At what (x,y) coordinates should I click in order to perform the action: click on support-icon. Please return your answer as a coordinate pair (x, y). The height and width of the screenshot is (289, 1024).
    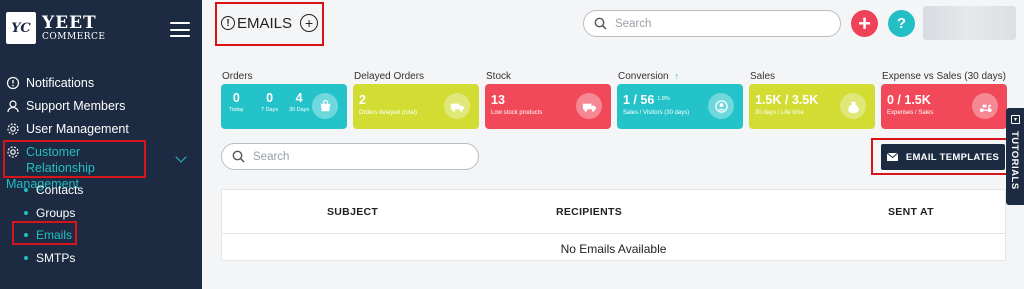
    Looking at the image, I should click on (13, 106).